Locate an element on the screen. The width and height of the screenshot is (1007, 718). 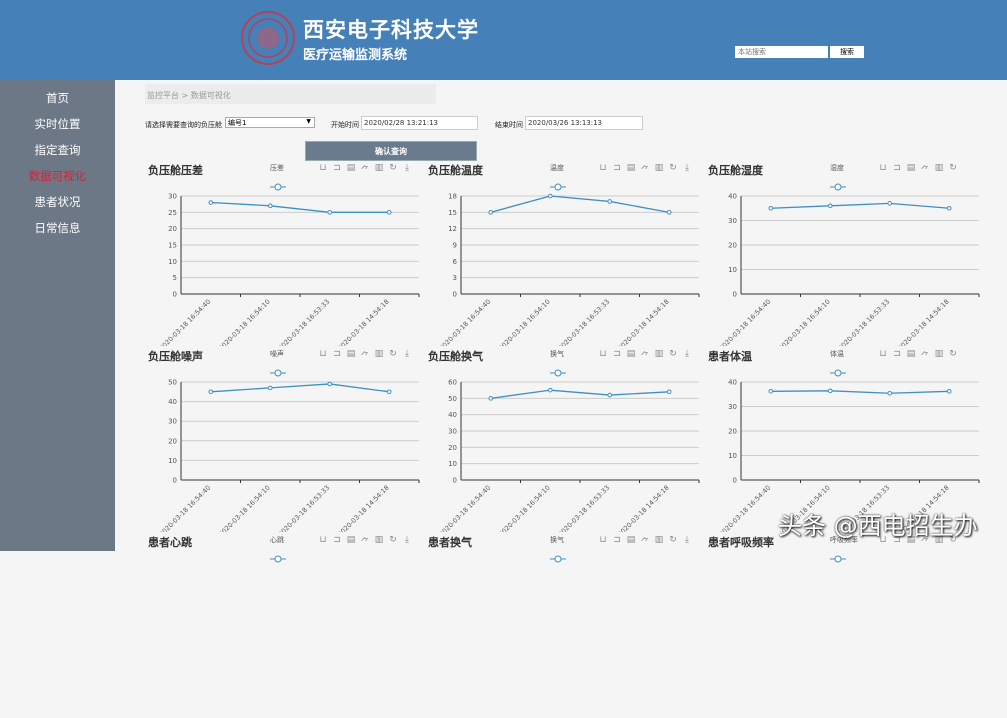
y-tick-label: 30 is located at coordinates (732, 221).